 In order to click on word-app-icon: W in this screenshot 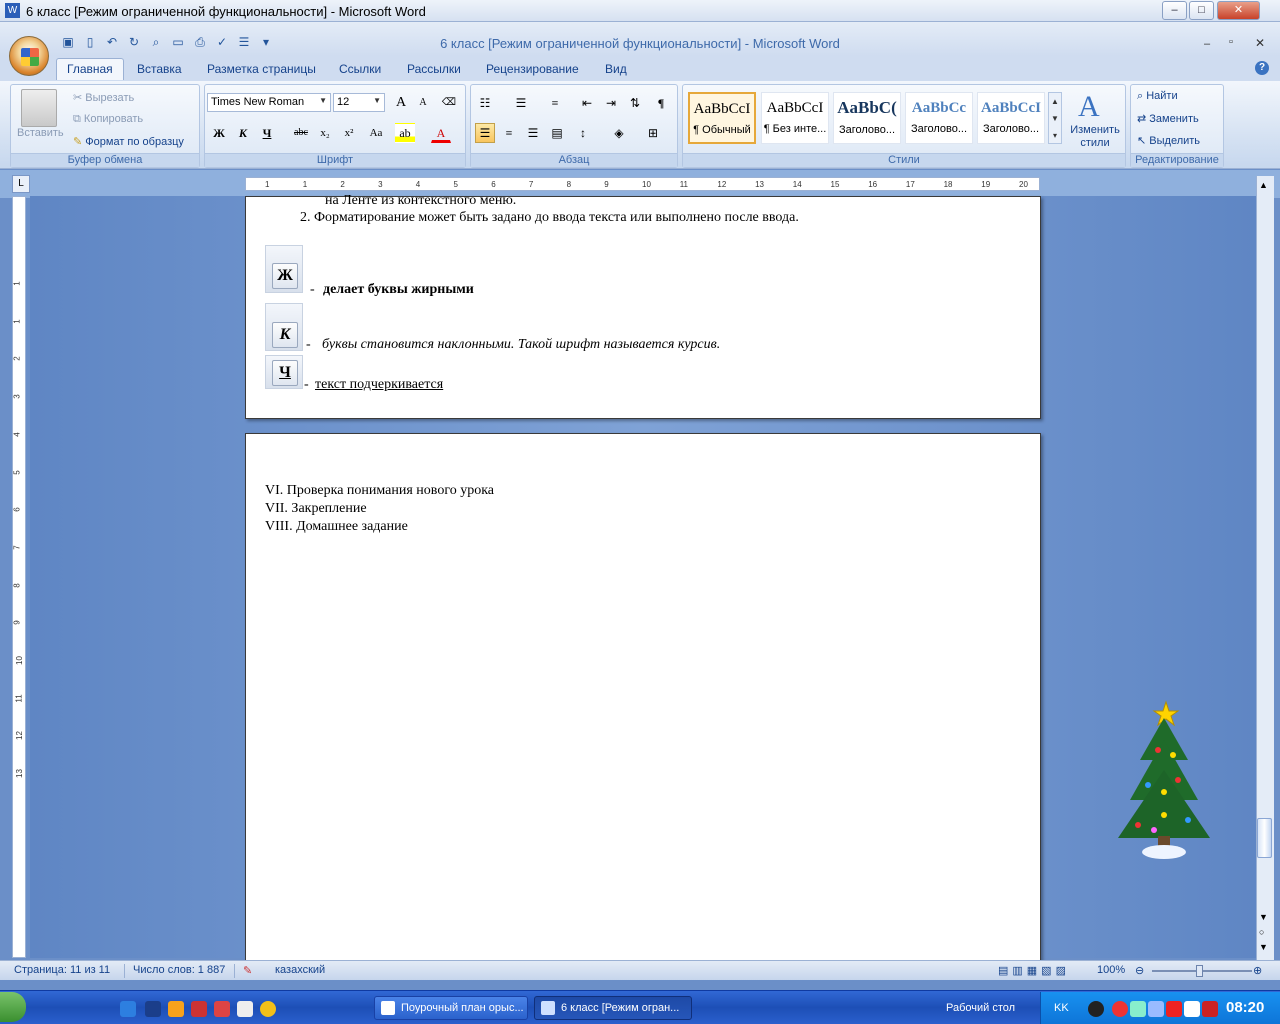, I will do `click(12, 10)`.